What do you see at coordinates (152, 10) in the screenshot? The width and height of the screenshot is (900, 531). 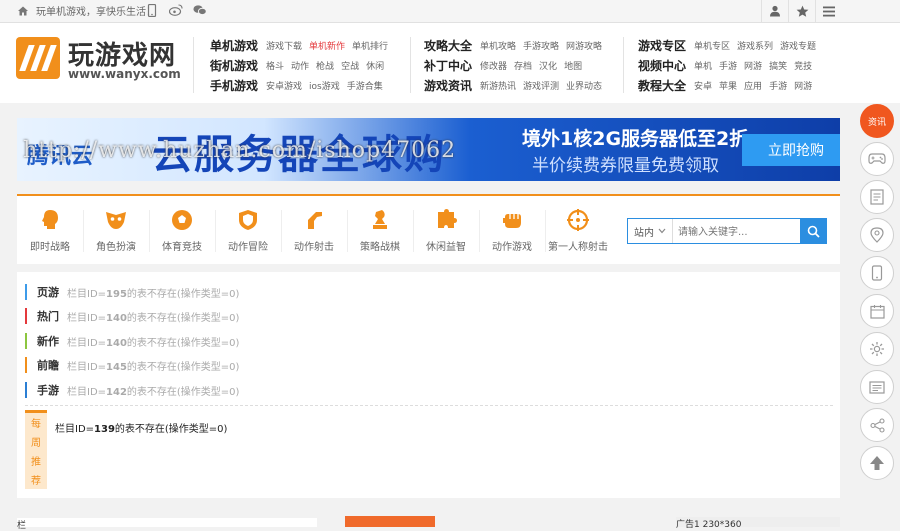 I see `mobile-icon` at bounding box center [152, 10].